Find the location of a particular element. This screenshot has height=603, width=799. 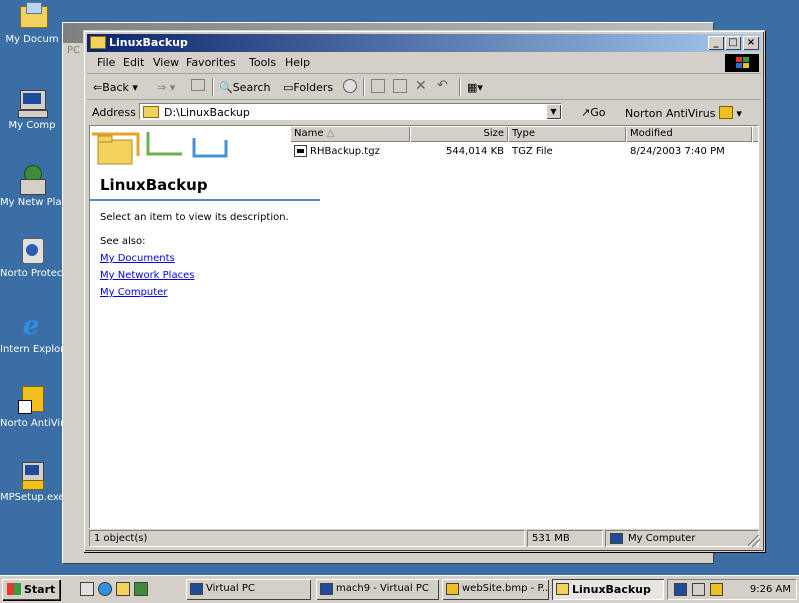

go-button: ↗Go is located at coordinates (593, 112).